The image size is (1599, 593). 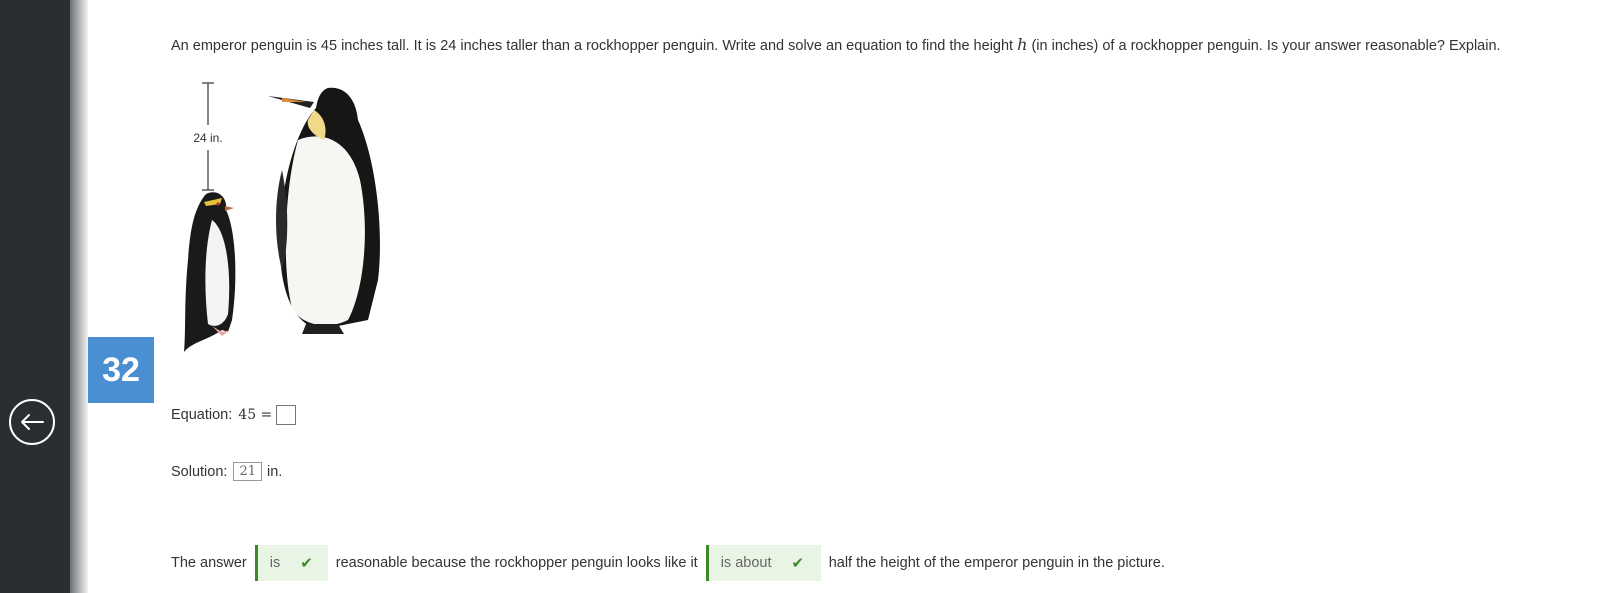 I want to click on arrow-left-icon, so click(x=32, y=422).